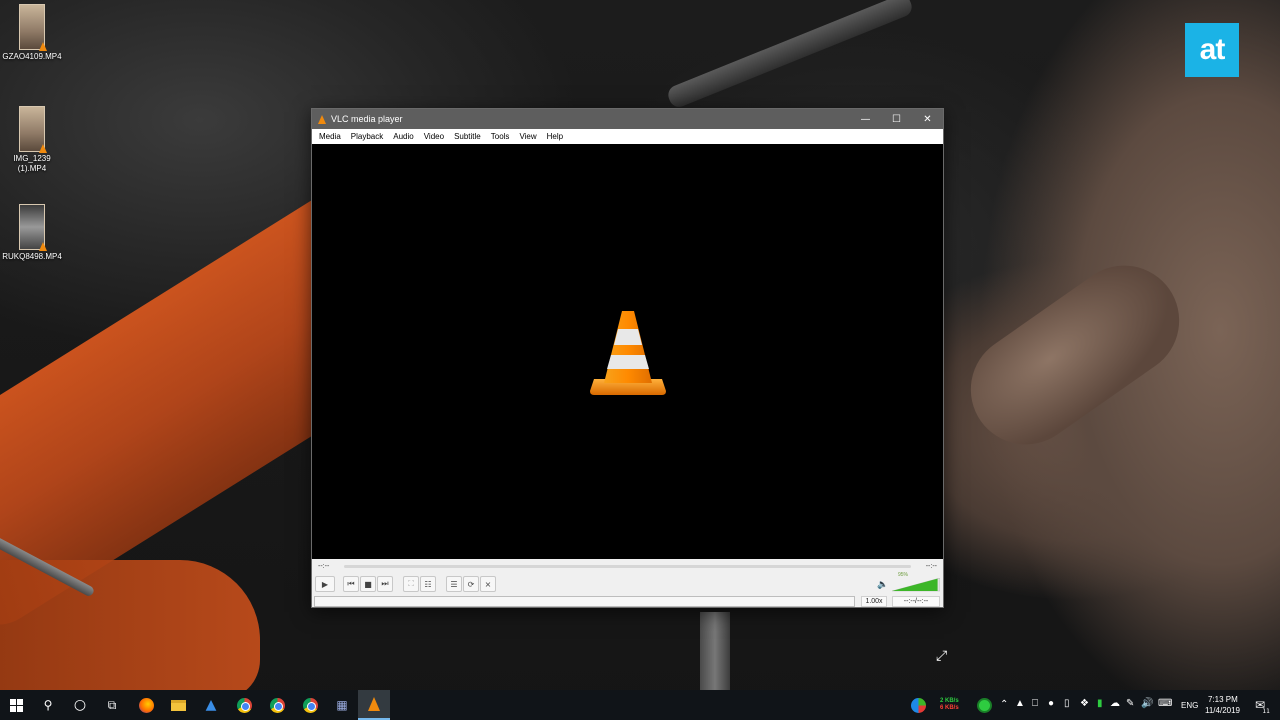  What do you see at coordinates (1130, 703) in the screenshot?
I see `tray-pen-icon: ✎` at bounding box center [1130, 703].